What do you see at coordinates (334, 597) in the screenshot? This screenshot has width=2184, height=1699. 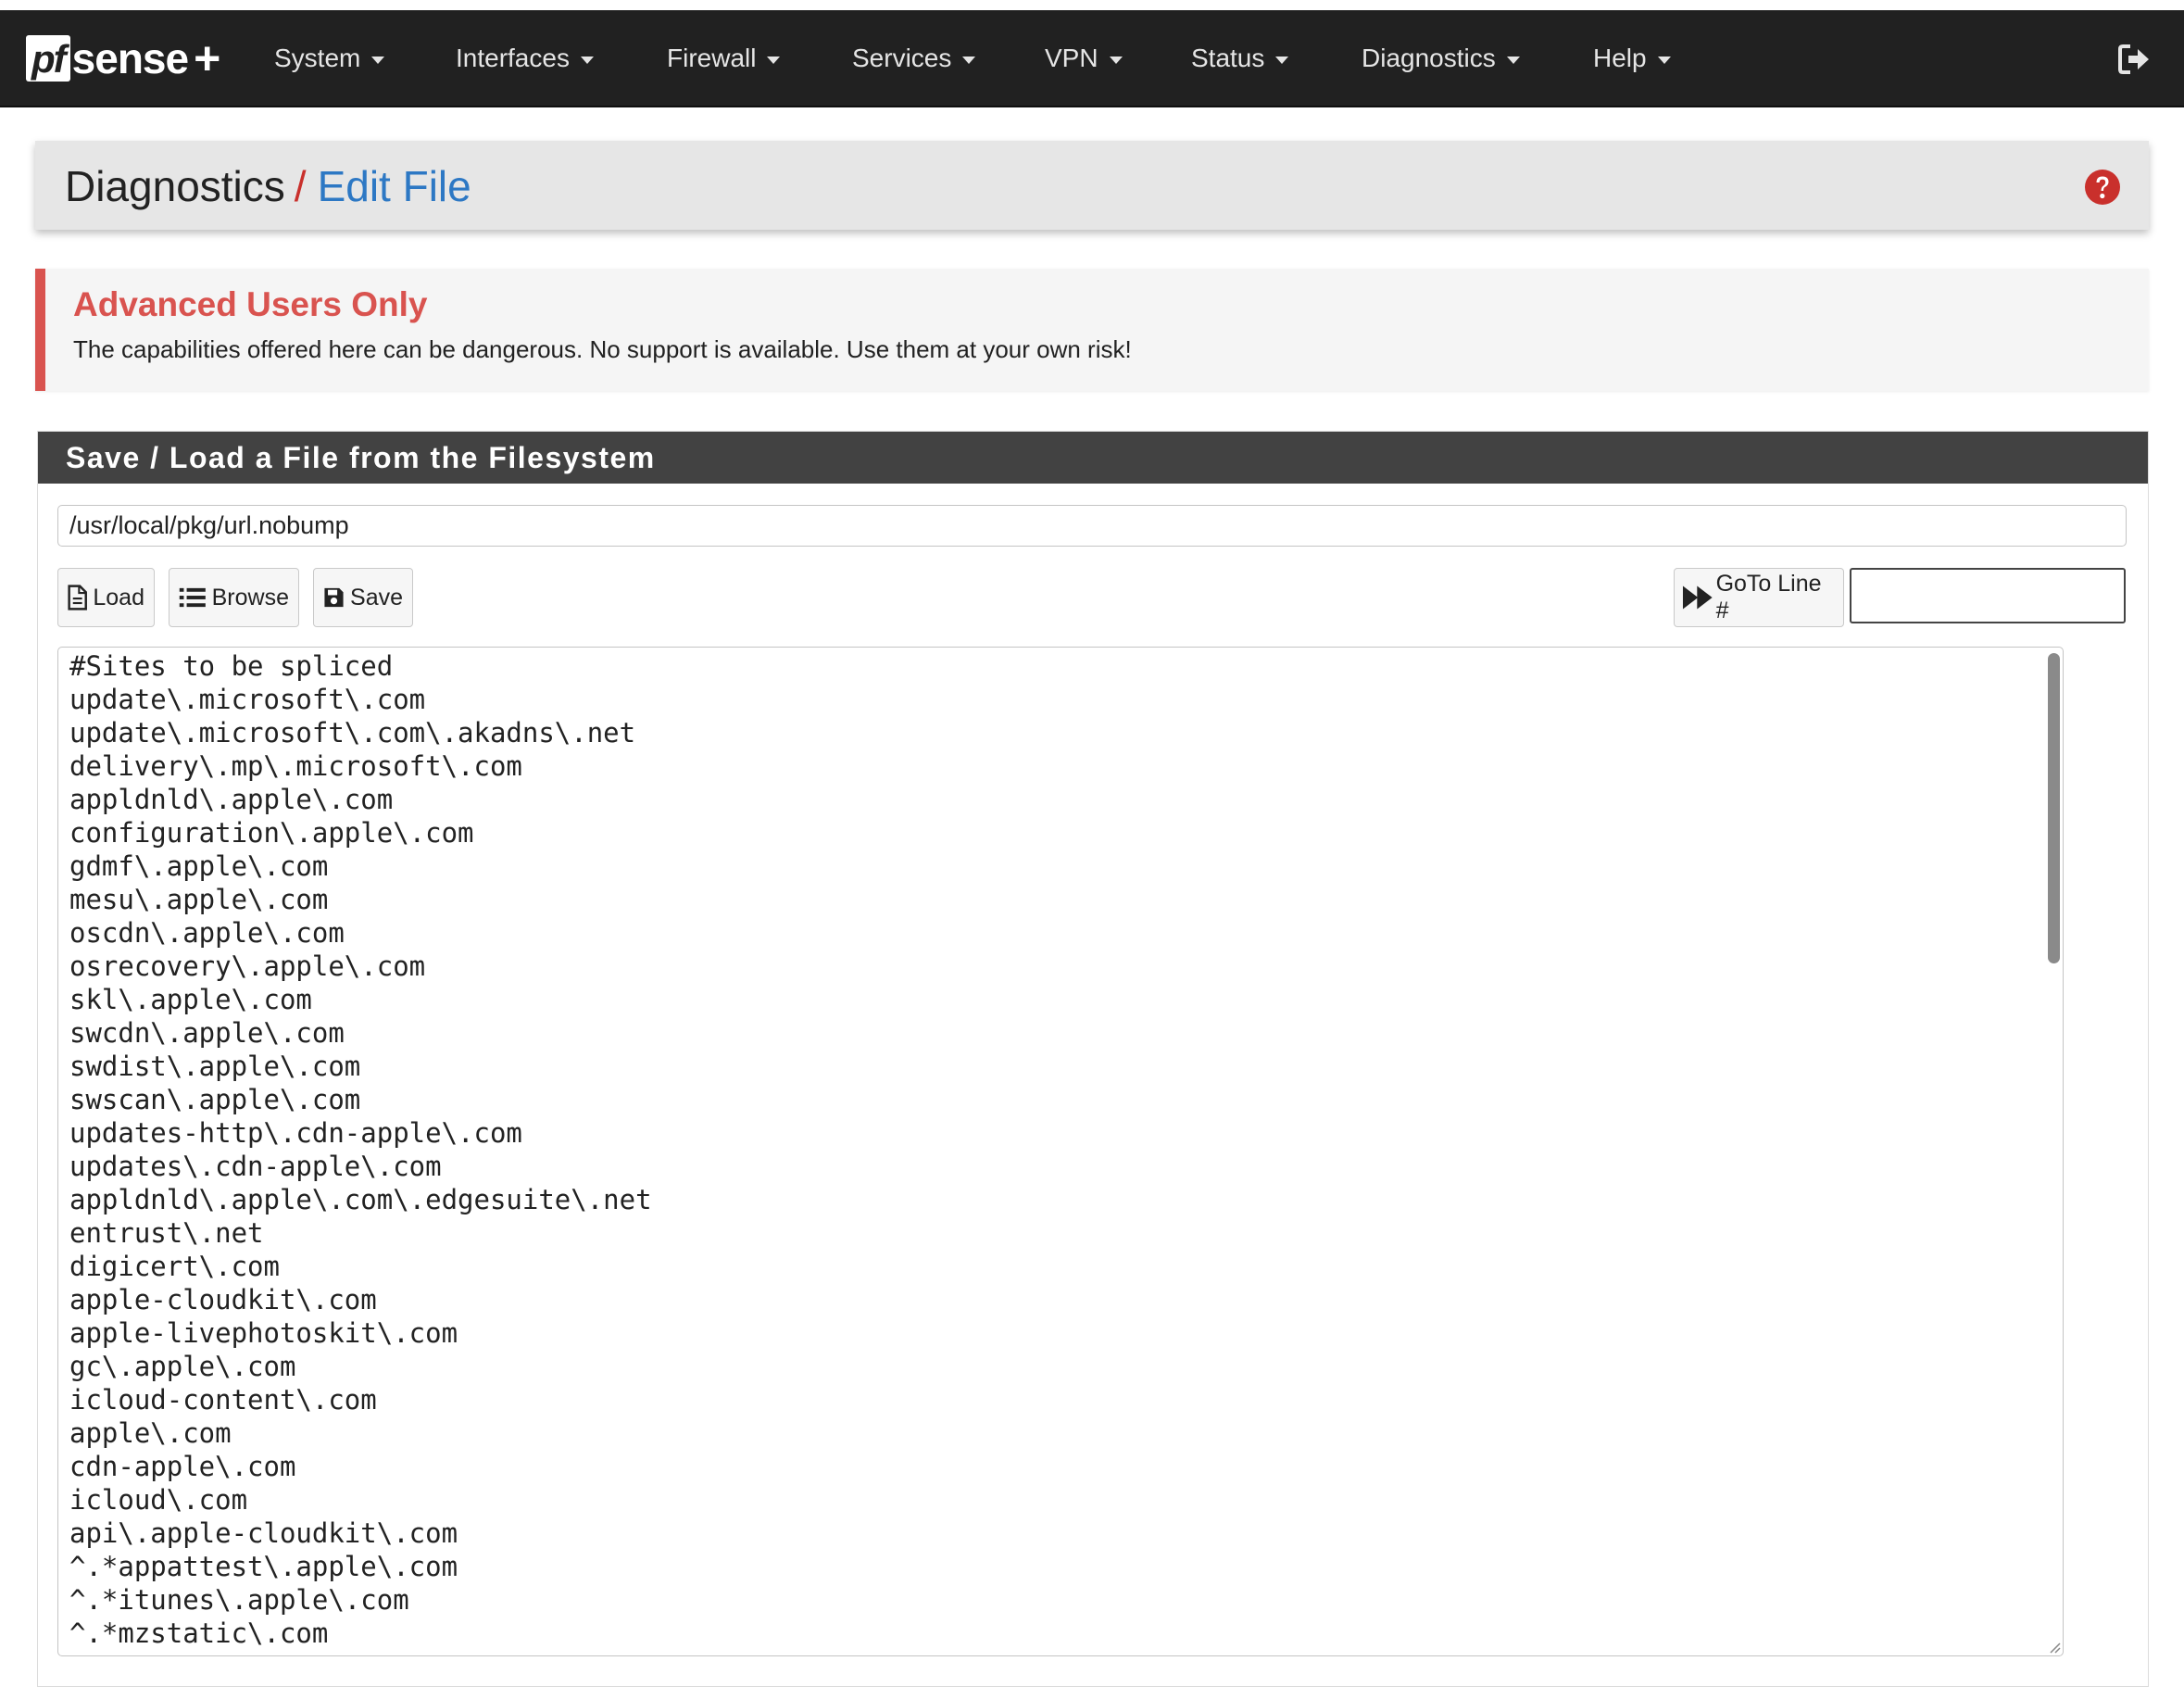 I see `floppy-icon` at bounding box center [334, 597].